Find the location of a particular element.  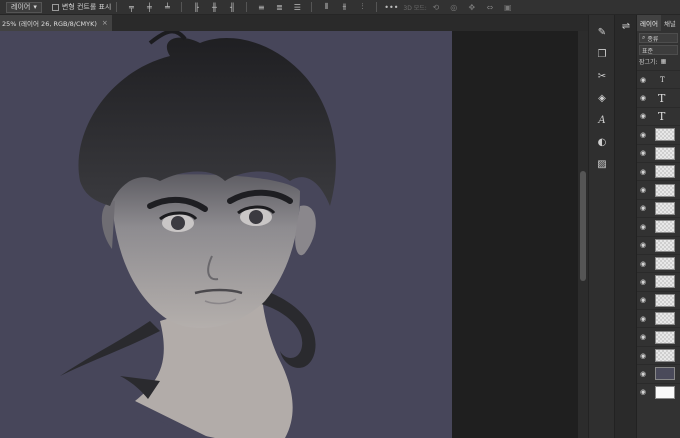

blend-mode-dropdown: 표준 is located at coordinates (658, 50).